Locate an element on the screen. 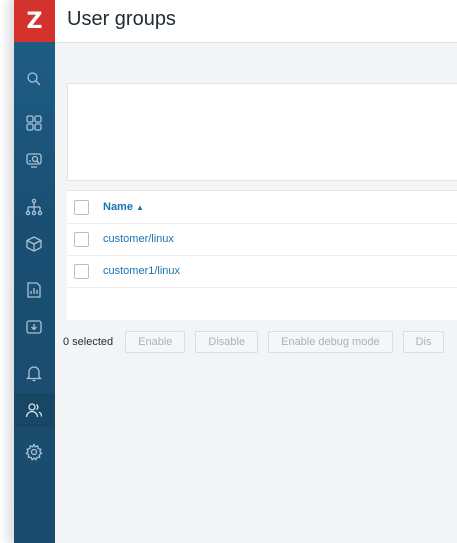 This screenshot has height=543, width=457. table-row: customer/linux is located at coordinates (262, 239).